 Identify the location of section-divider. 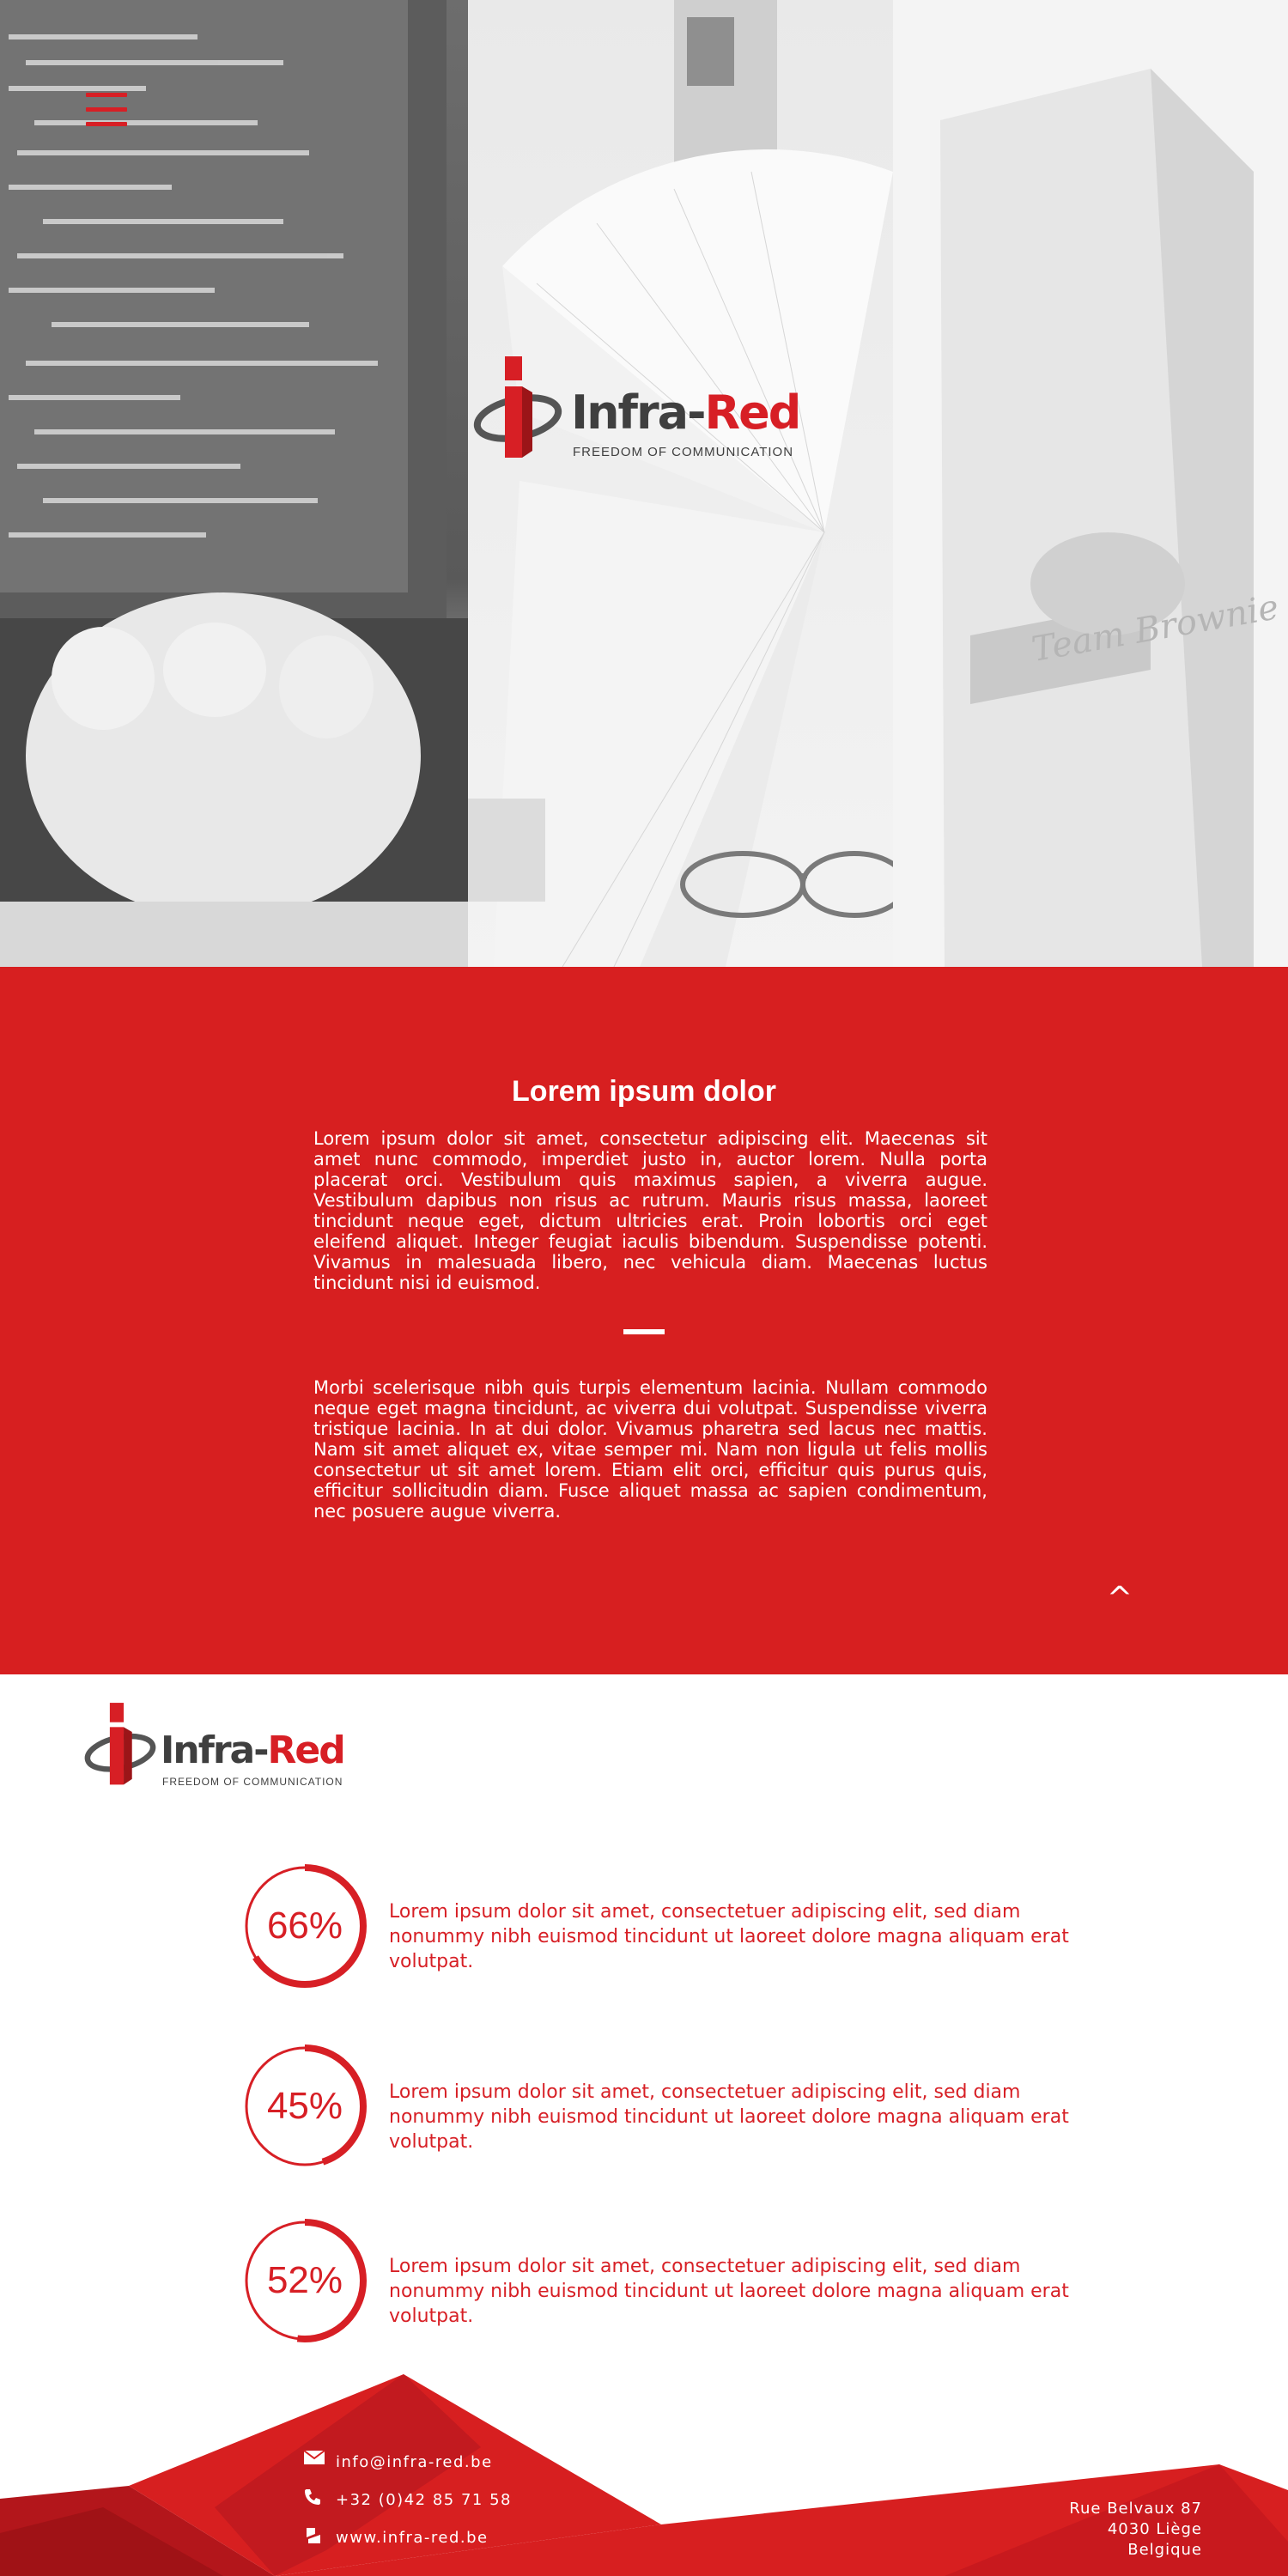
(644, 1331).